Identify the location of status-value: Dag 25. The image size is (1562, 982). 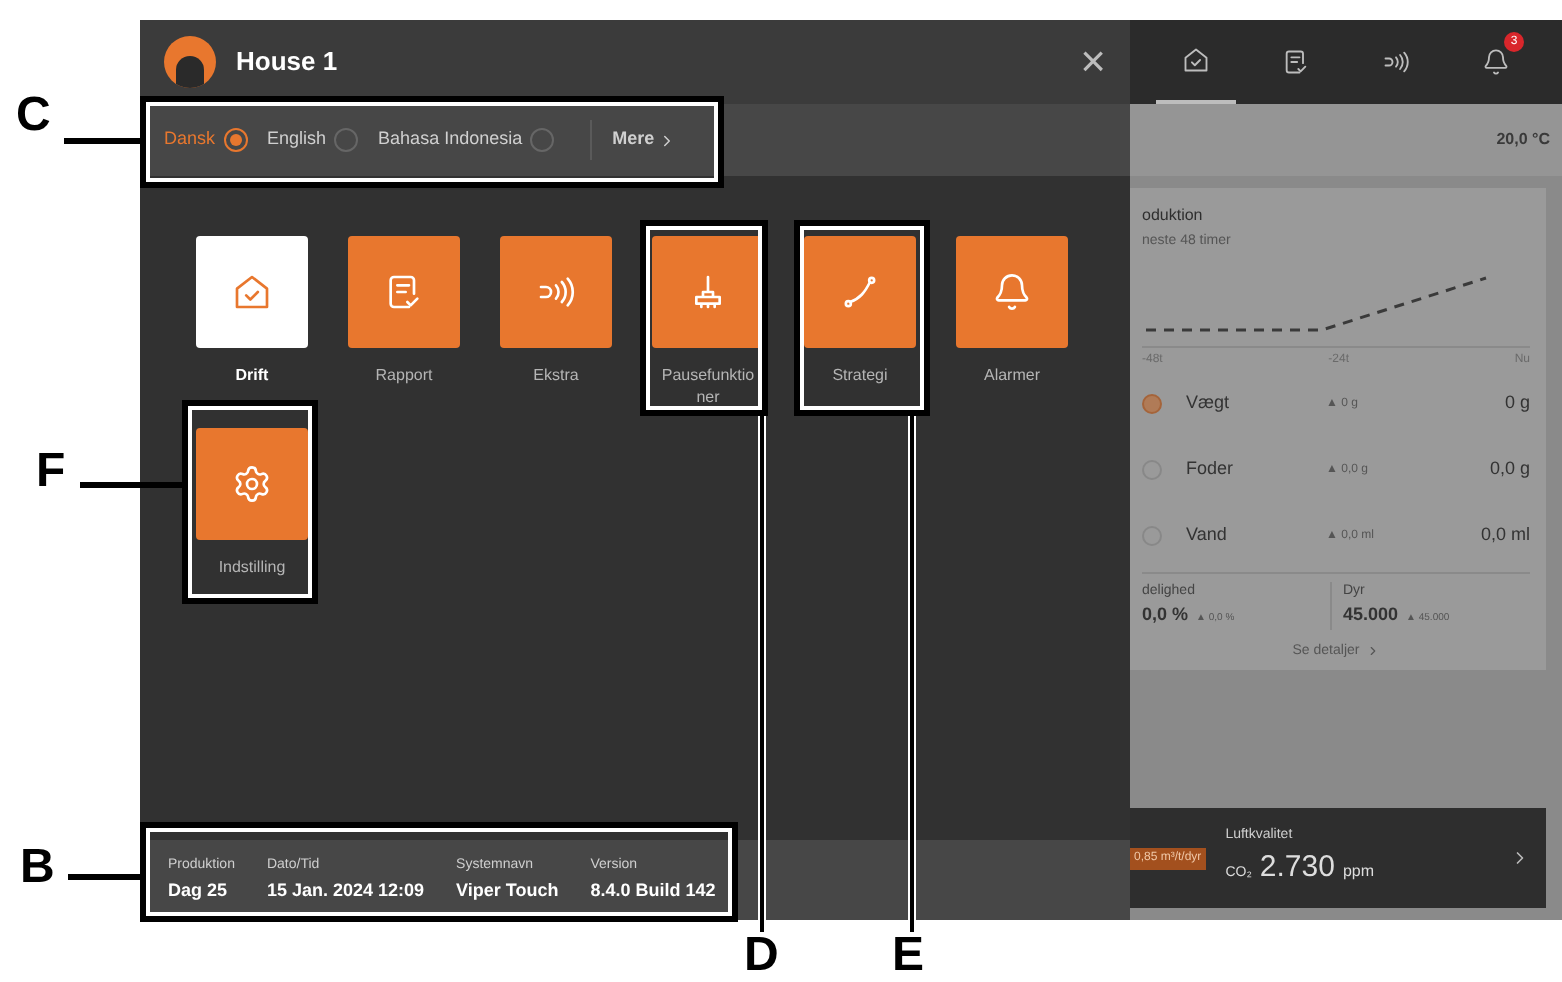
(199, 890).